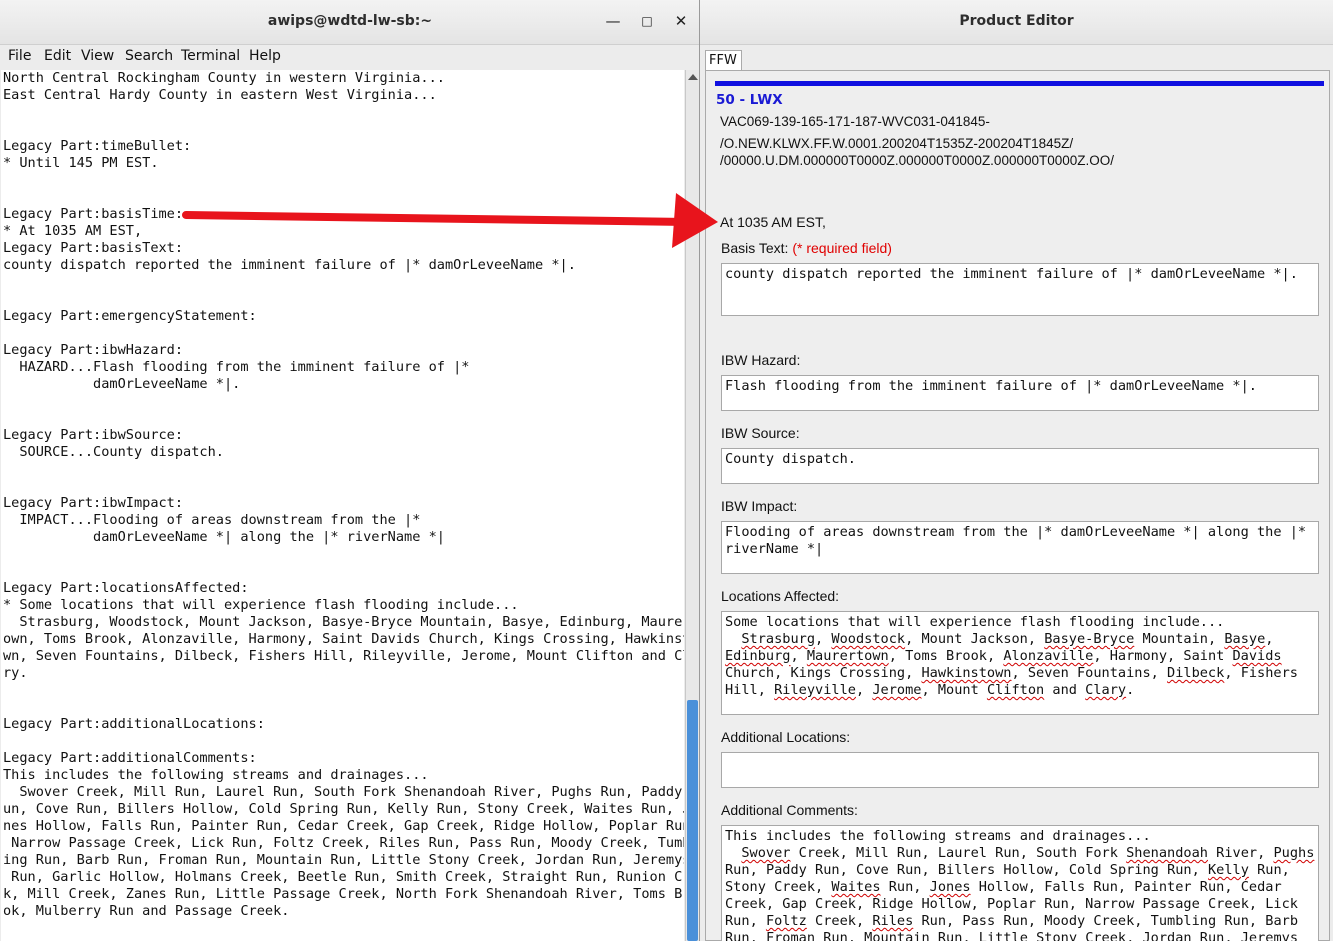  I want to click on menu-terminal: Terminal, so click(210, 56).